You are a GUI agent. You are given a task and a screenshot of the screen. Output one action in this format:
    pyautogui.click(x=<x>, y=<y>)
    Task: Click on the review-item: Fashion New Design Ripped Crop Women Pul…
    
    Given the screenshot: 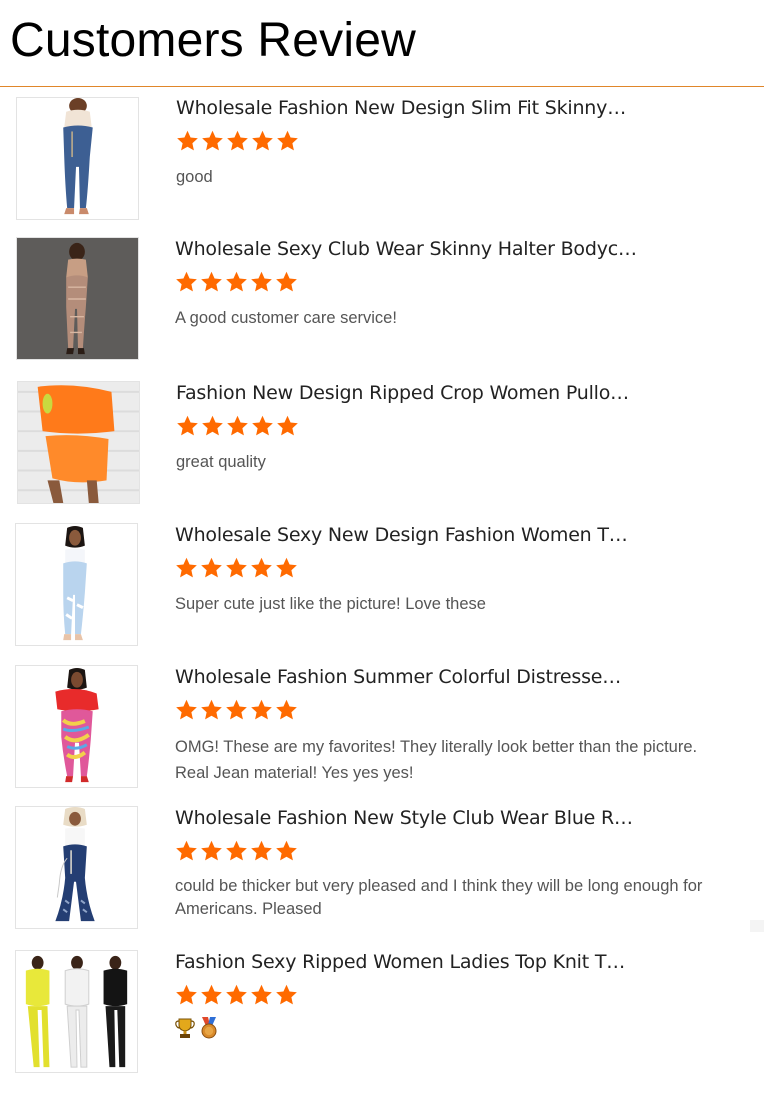 What is the action you would take?
    pyautogui.click(x=382, y=443)
    